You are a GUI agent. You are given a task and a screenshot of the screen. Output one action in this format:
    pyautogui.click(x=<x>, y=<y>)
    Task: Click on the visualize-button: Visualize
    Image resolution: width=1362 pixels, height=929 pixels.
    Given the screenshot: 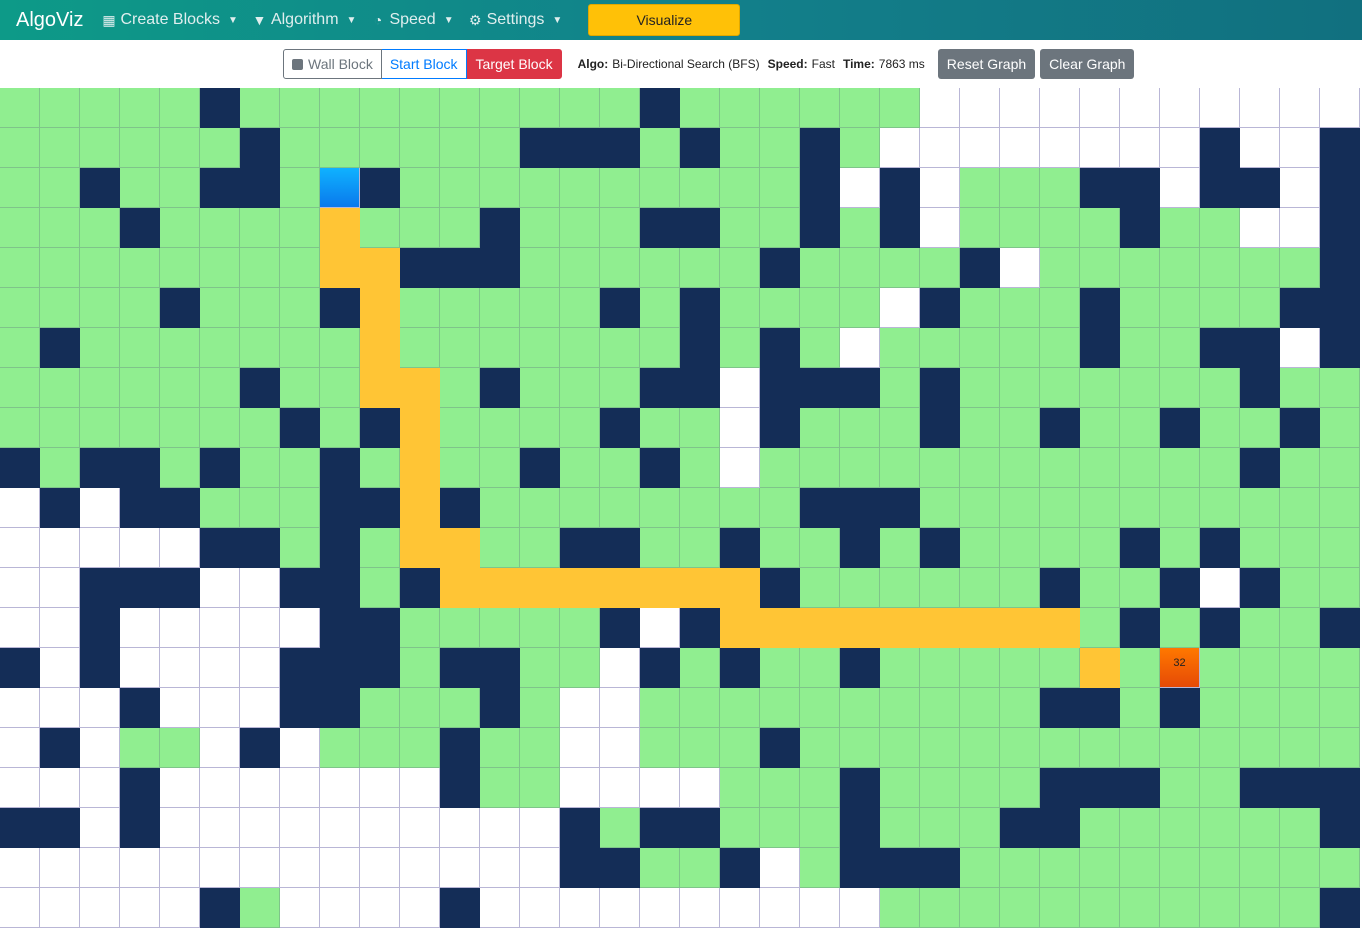 What is the action you would take?
    pyautogui.click(x=664, y=20)
    